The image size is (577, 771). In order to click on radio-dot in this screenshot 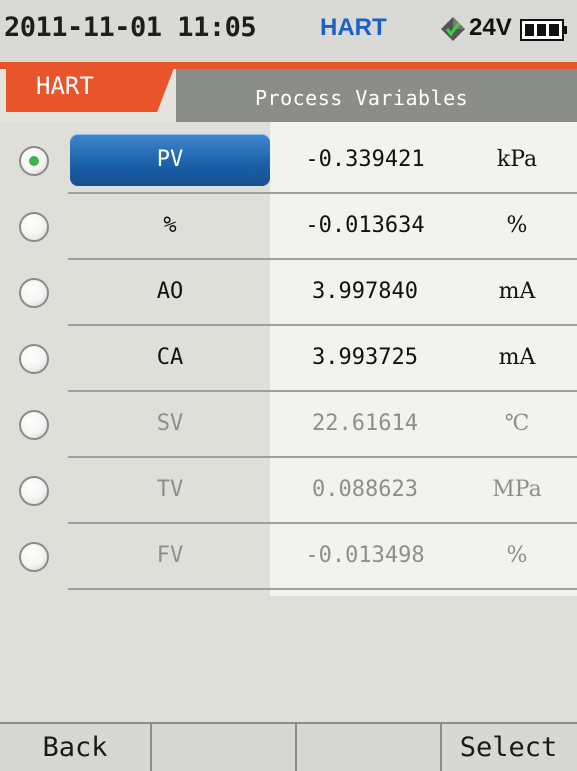, I will do `click(34, 161)`.